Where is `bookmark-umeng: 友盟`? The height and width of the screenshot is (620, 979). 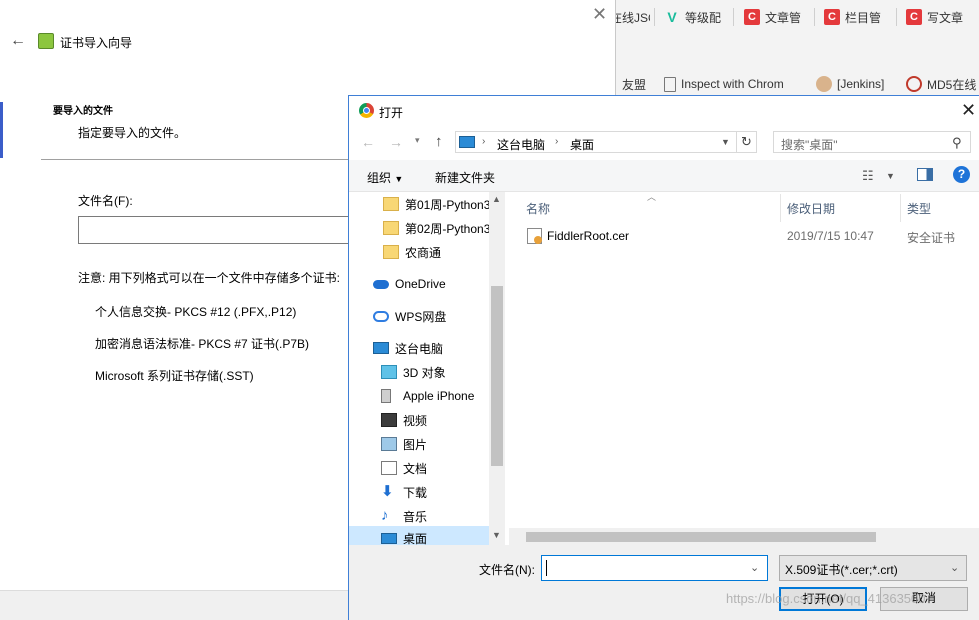 bookmark-umeng: 友盟 is located at coordinates (640, 84).